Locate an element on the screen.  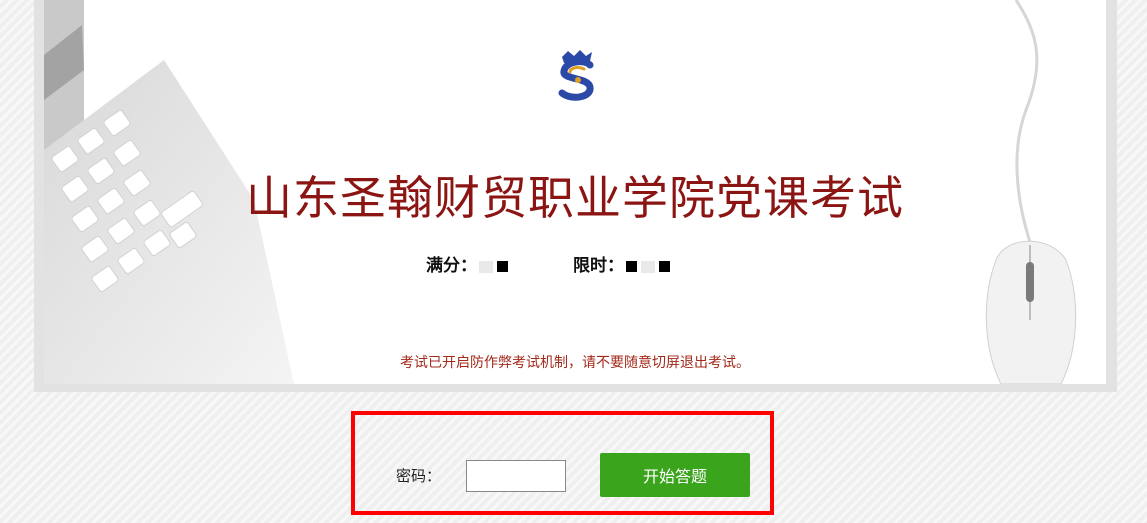
full-score-field: 满分： is located at coordinates (468, 263).